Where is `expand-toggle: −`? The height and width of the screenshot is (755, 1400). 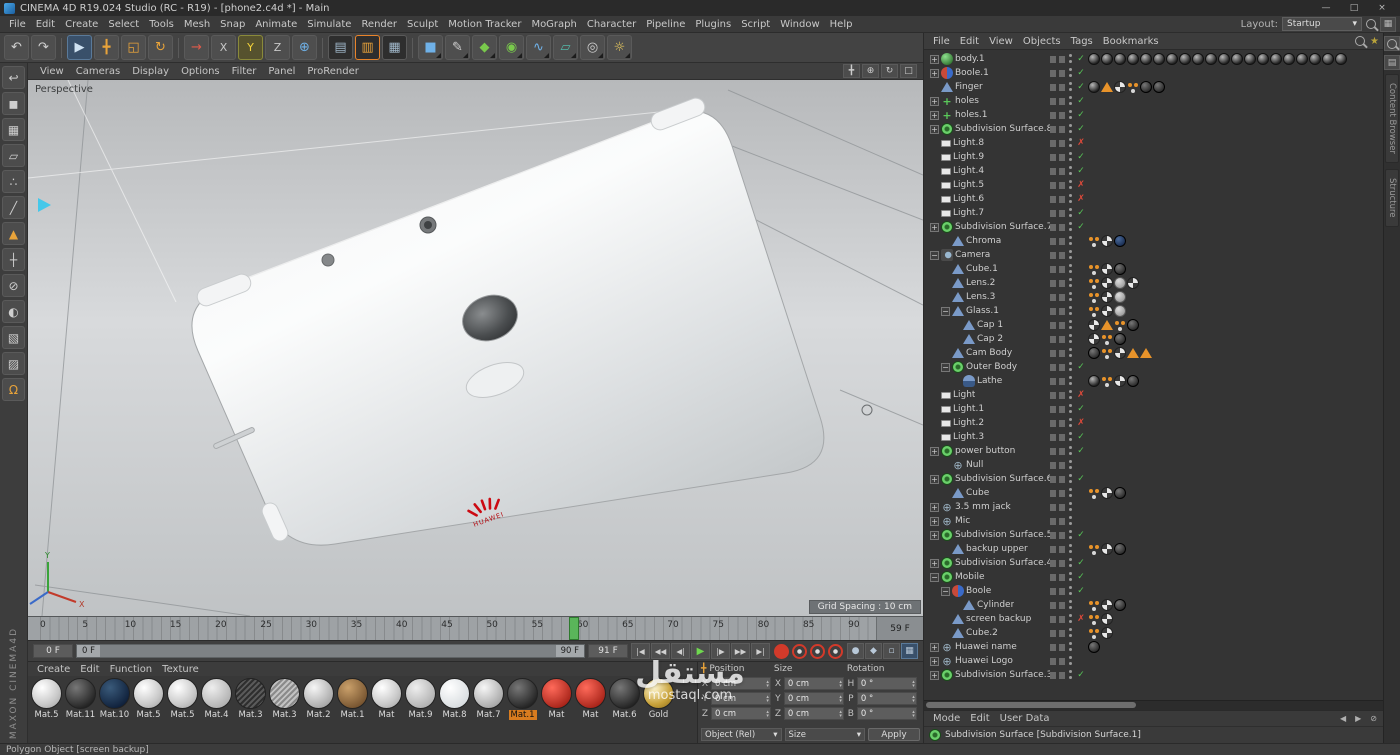
expand-toggle: − is located at coordinates (934, 255).